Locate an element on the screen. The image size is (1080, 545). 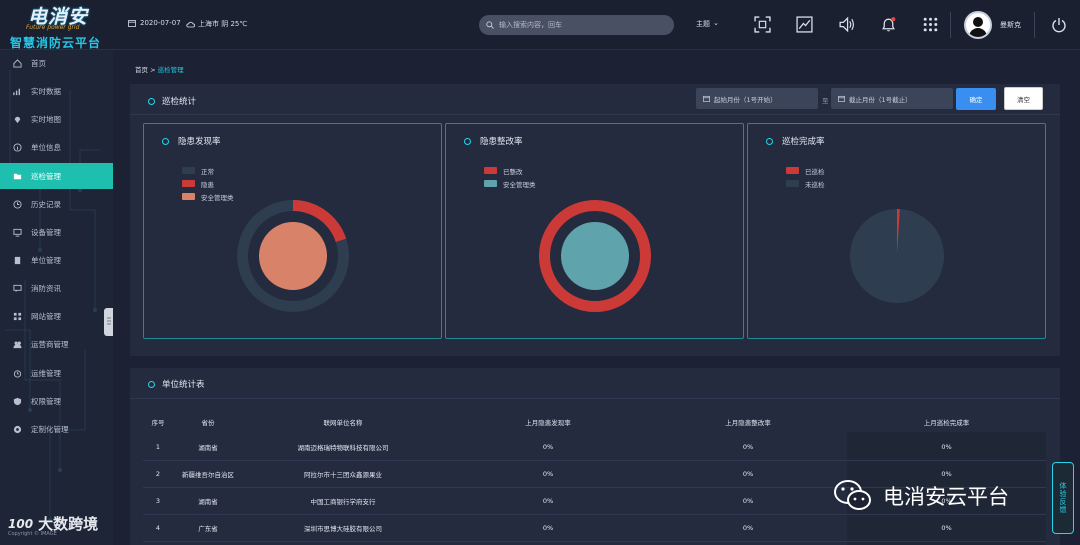
hazard-rectification-chart is located at coordinates (595, 256).